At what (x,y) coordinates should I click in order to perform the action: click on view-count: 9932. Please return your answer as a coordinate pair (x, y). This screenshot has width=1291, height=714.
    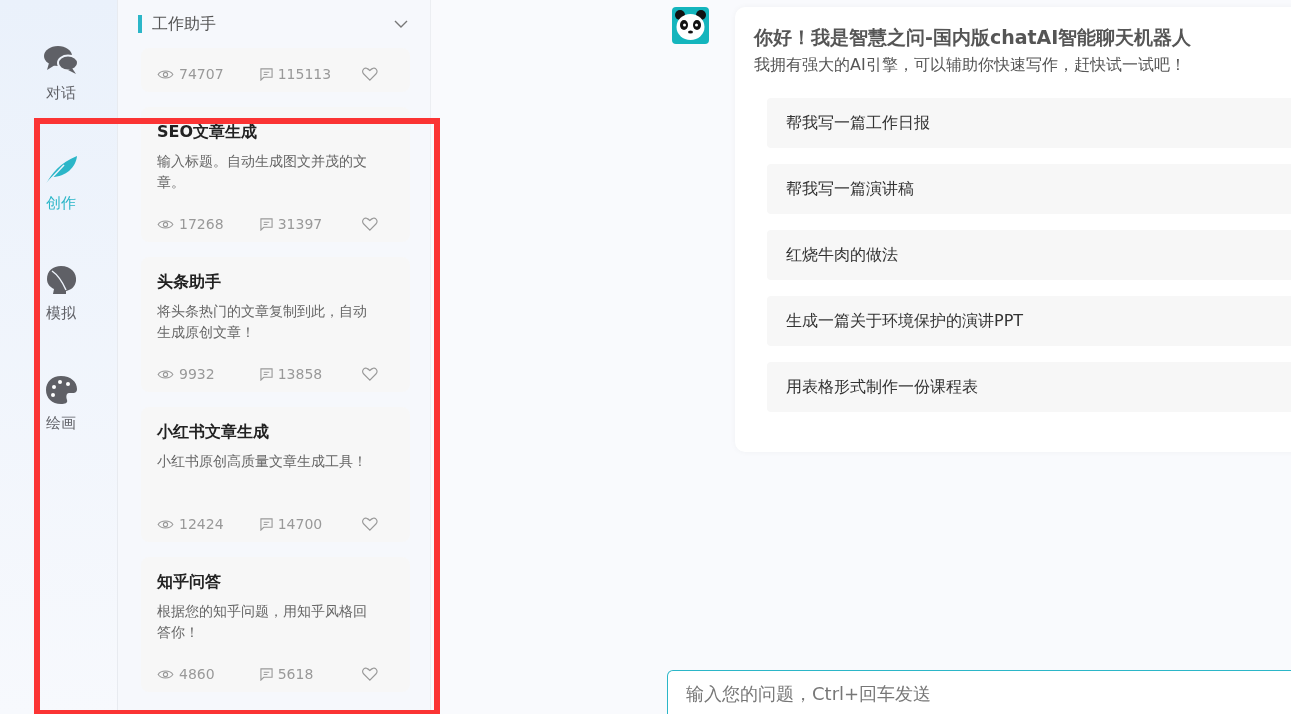
    Looking at the image, I should click on (197, 374).